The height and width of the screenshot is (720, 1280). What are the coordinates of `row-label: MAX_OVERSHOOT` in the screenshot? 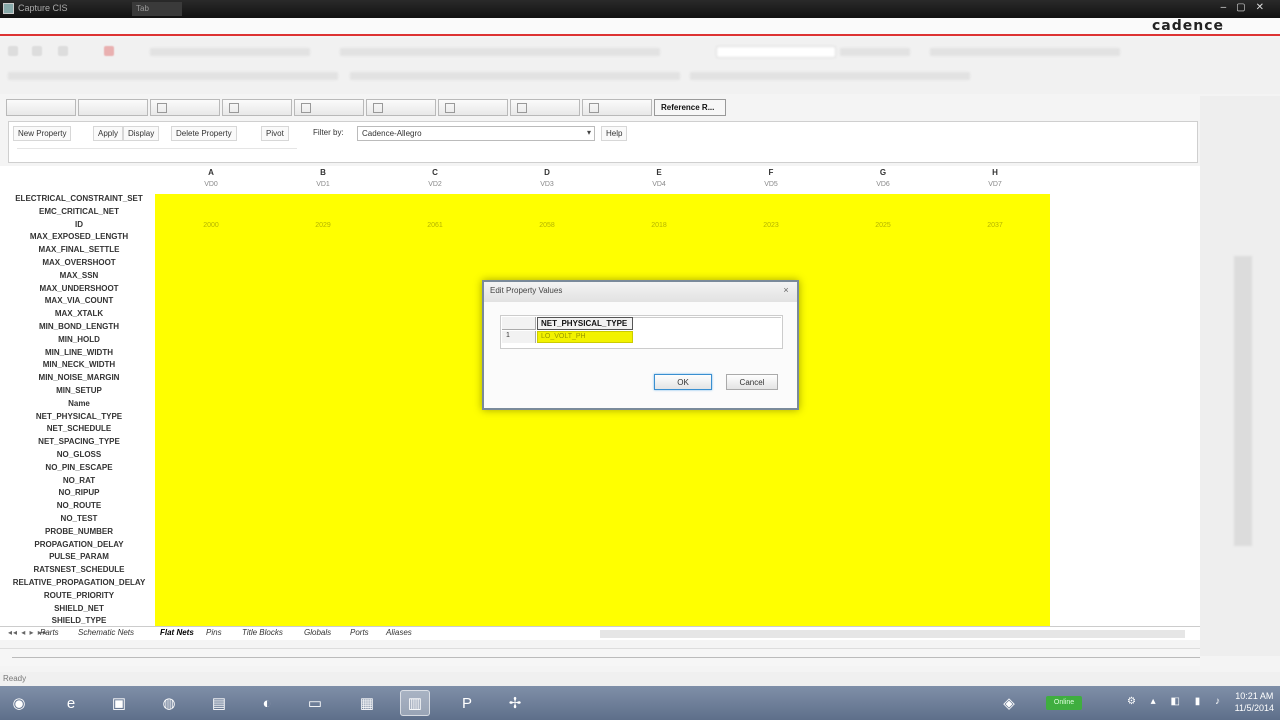 It's located at (79, 264).